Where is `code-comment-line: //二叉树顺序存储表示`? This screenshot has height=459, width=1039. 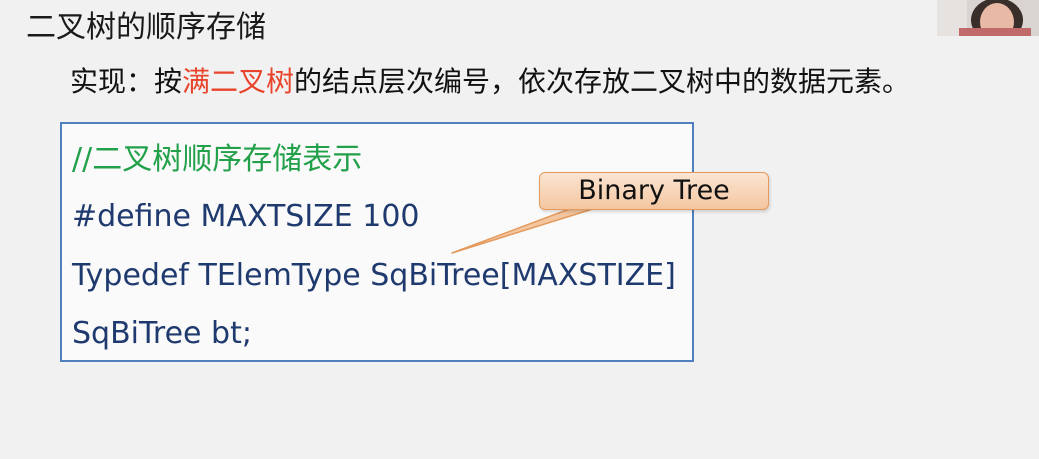 code-comment-line: //二叉树顺序存储表示 is located at coordinates (217, 159).